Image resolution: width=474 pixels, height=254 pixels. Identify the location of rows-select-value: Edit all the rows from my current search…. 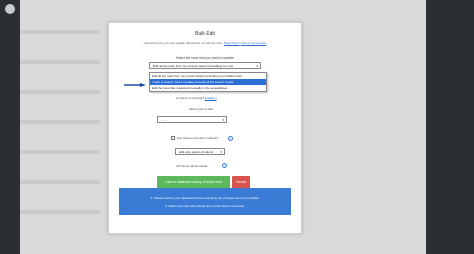
(193, 66).